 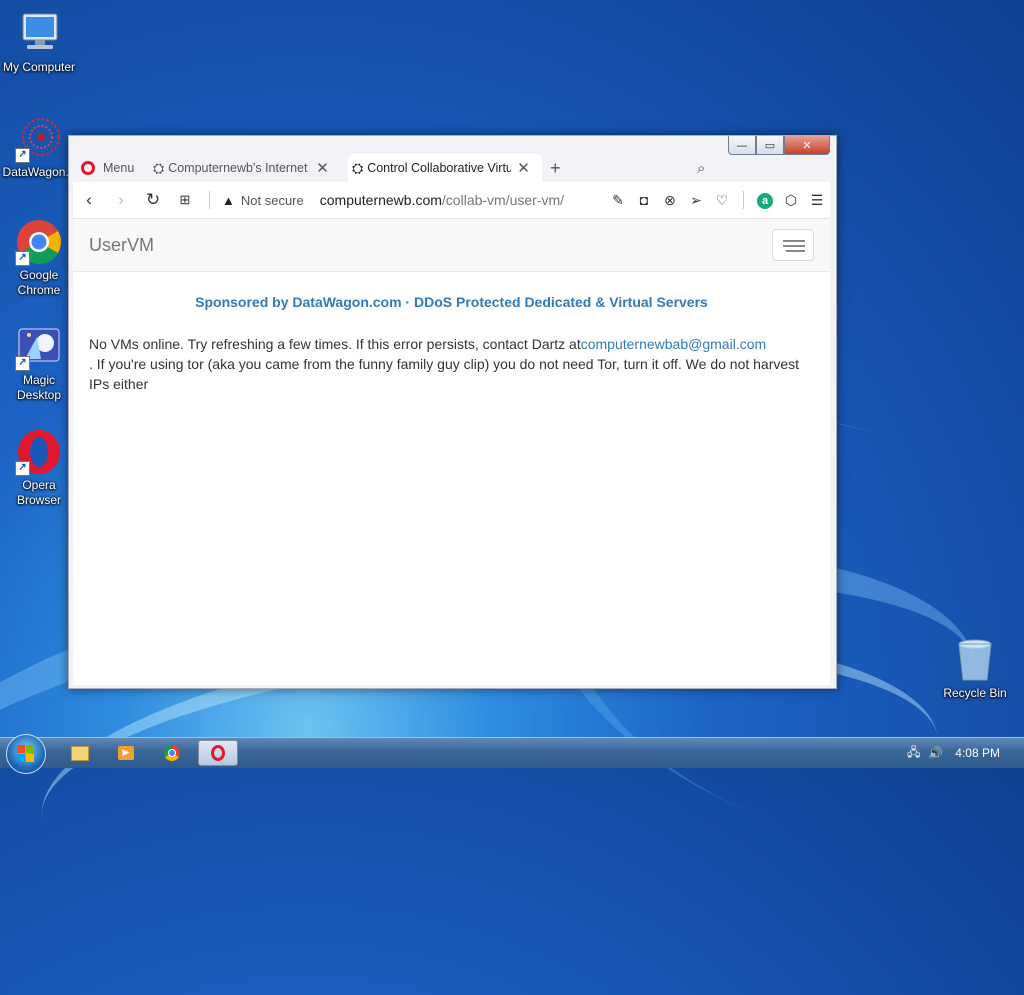 What do you see at coordinates (791, 200) in the screenshot?
I see `extensions-cube-icon: ⬡` at bounding box center [791, 200].